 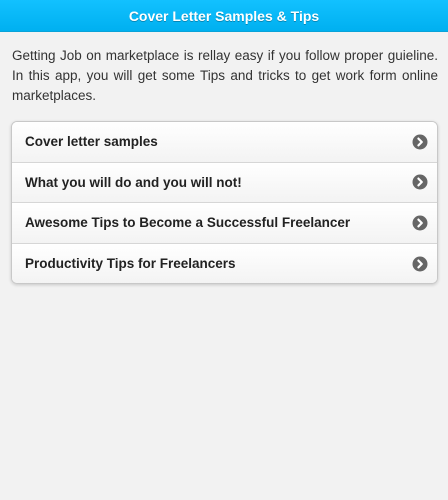 What do you see at coordinates (133, 182) in the screenshot?
I see `list-item-label: What you will do and you will not!` at bounding box center [133, 182].